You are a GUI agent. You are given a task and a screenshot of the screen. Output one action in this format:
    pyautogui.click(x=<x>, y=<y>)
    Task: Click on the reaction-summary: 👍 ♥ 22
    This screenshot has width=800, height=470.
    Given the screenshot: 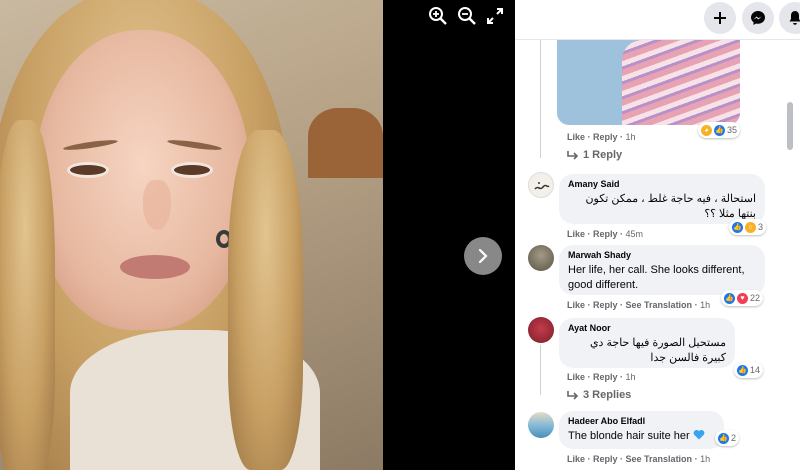 What is the action you would take?
    pyautogui.click(x=742, y=298)
    